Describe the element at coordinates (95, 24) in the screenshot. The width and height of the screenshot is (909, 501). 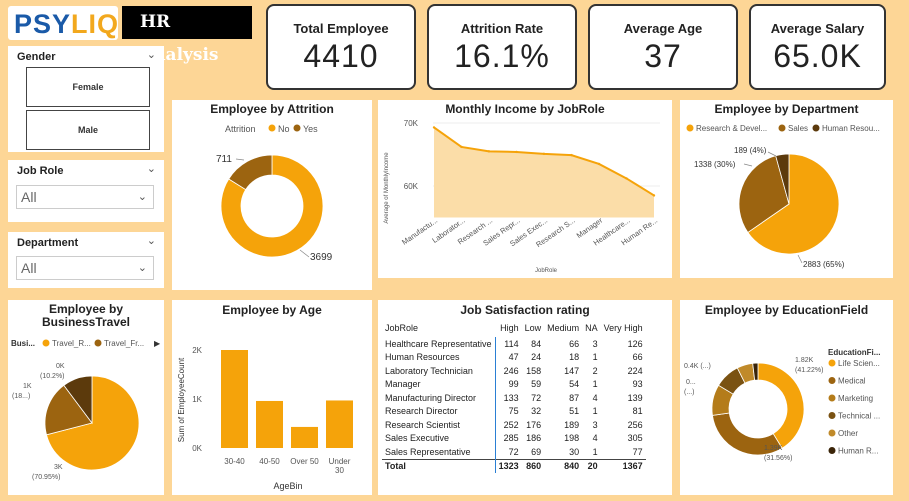
I see `logo-text-orange: LIQ` at that location.